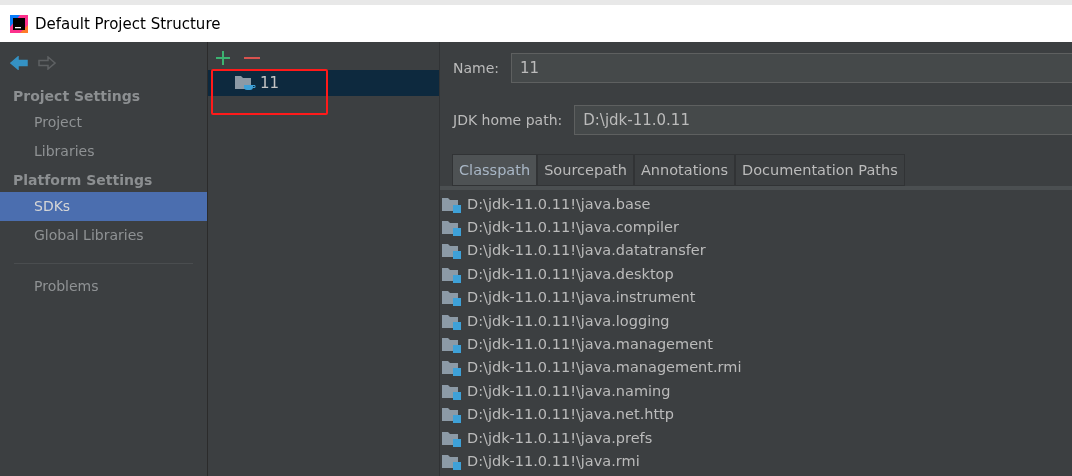 The height and width of the screenshot is (476, 1072). What do you see at coordinates (103, 122) in the screenshot?
I see `sidebar-item: Project` at bounding box center [103, 122].